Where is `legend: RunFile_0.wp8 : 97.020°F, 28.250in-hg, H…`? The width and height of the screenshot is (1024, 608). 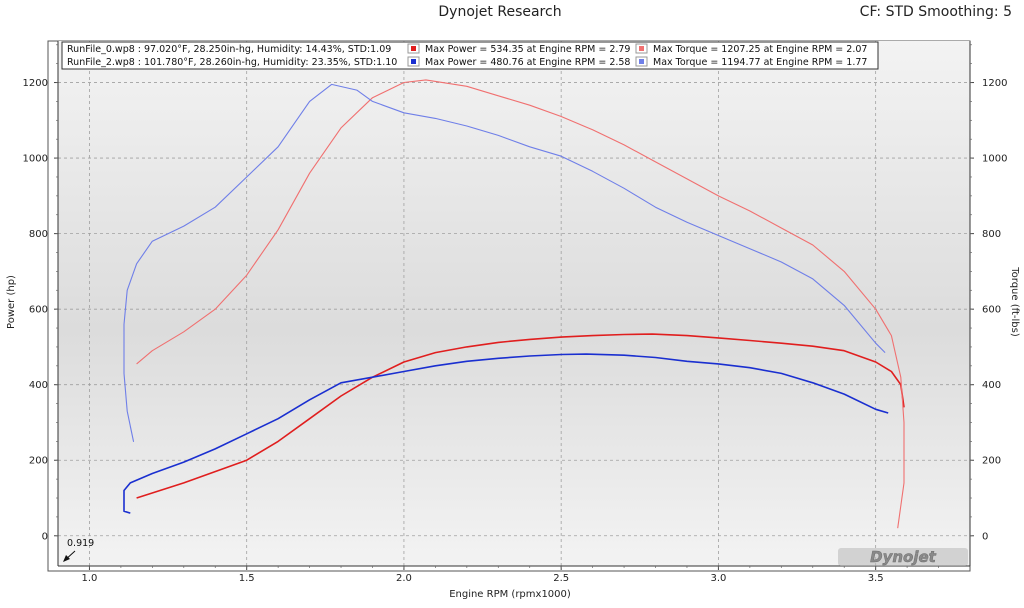
legend: RunFile_0.wp8 : 97.020°F, 28.250in-hg, H… is located at coordinates (470, 55).